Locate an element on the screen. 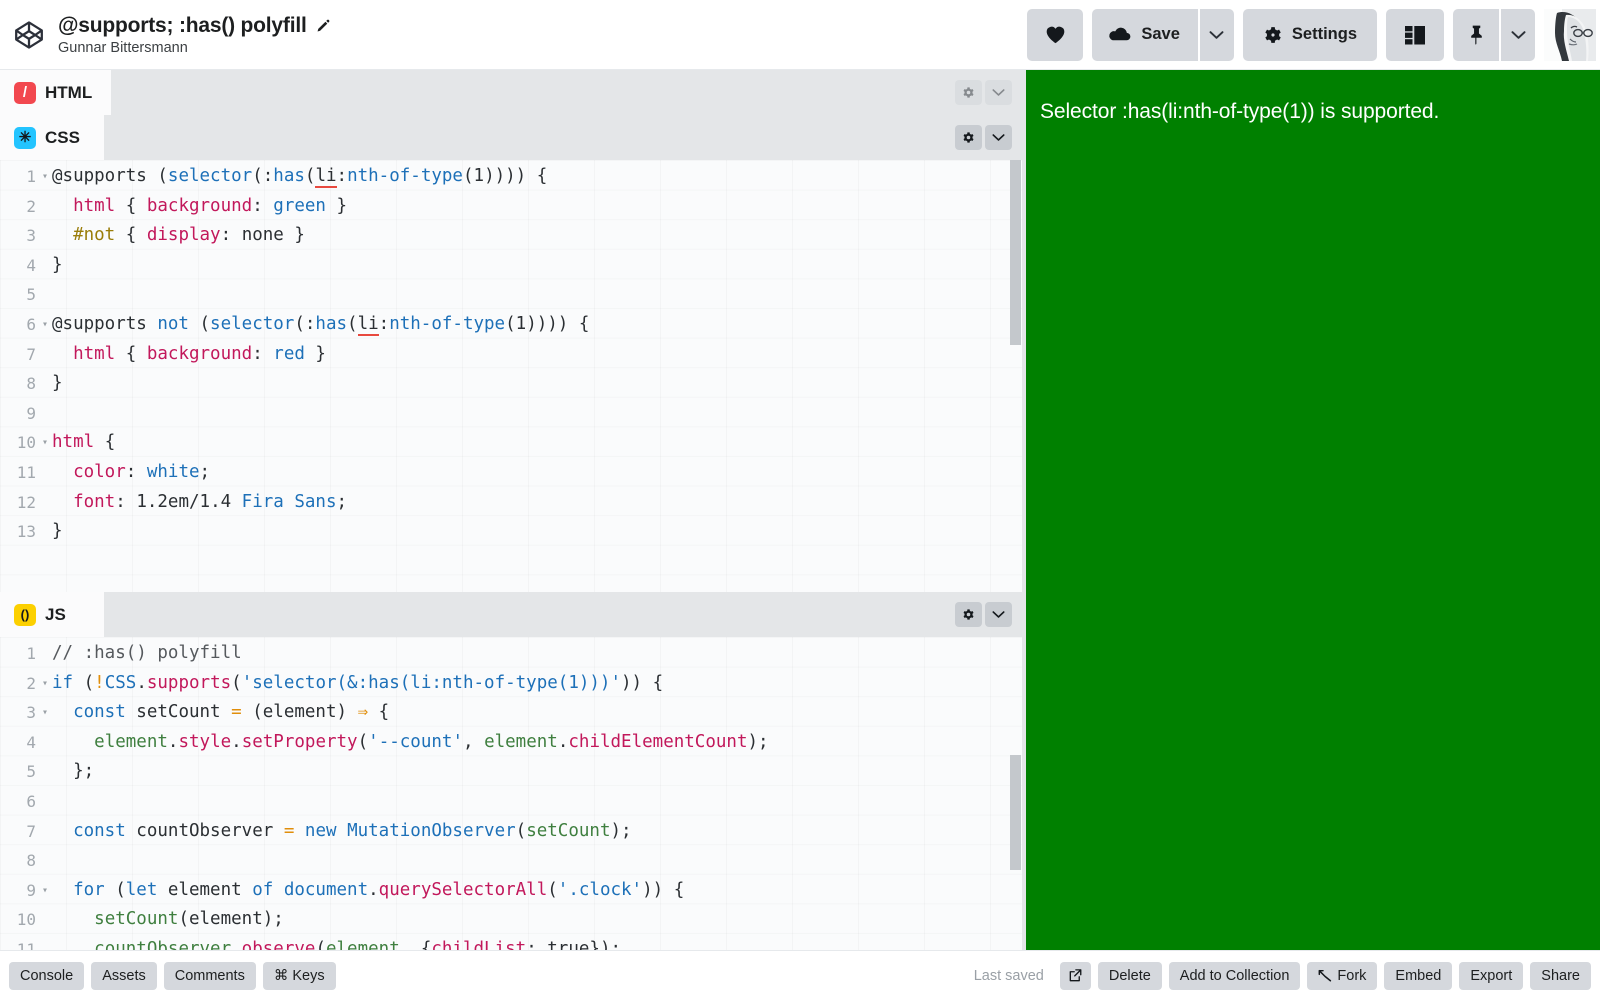 Image resolution: width=1600 pixels, height=1000 pixels. code-text: }; is located at coordinates (73, 771).